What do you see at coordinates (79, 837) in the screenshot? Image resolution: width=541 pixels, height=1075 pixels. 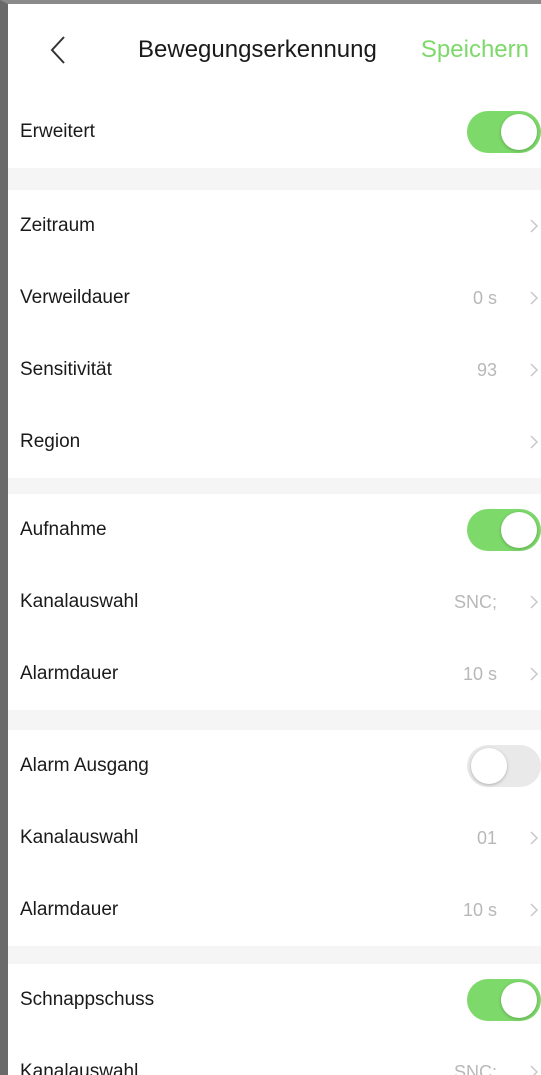 I see `alarm-output-channel-label: Kanalauswahl` at bounding box center [79, 837].